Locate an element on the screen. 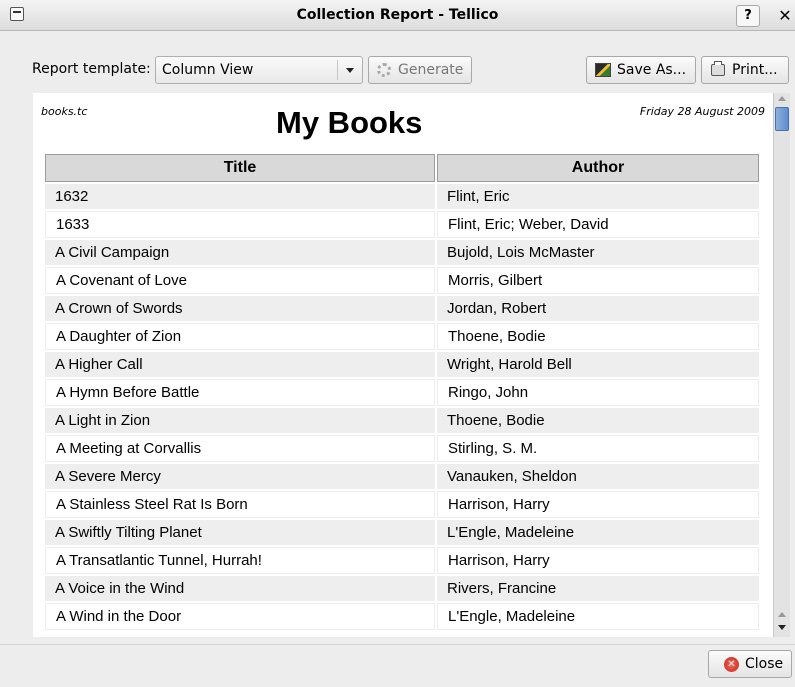  cell-title: A Transatlantic Tunnel, Hurrah! is located at coordinates (240, 560).